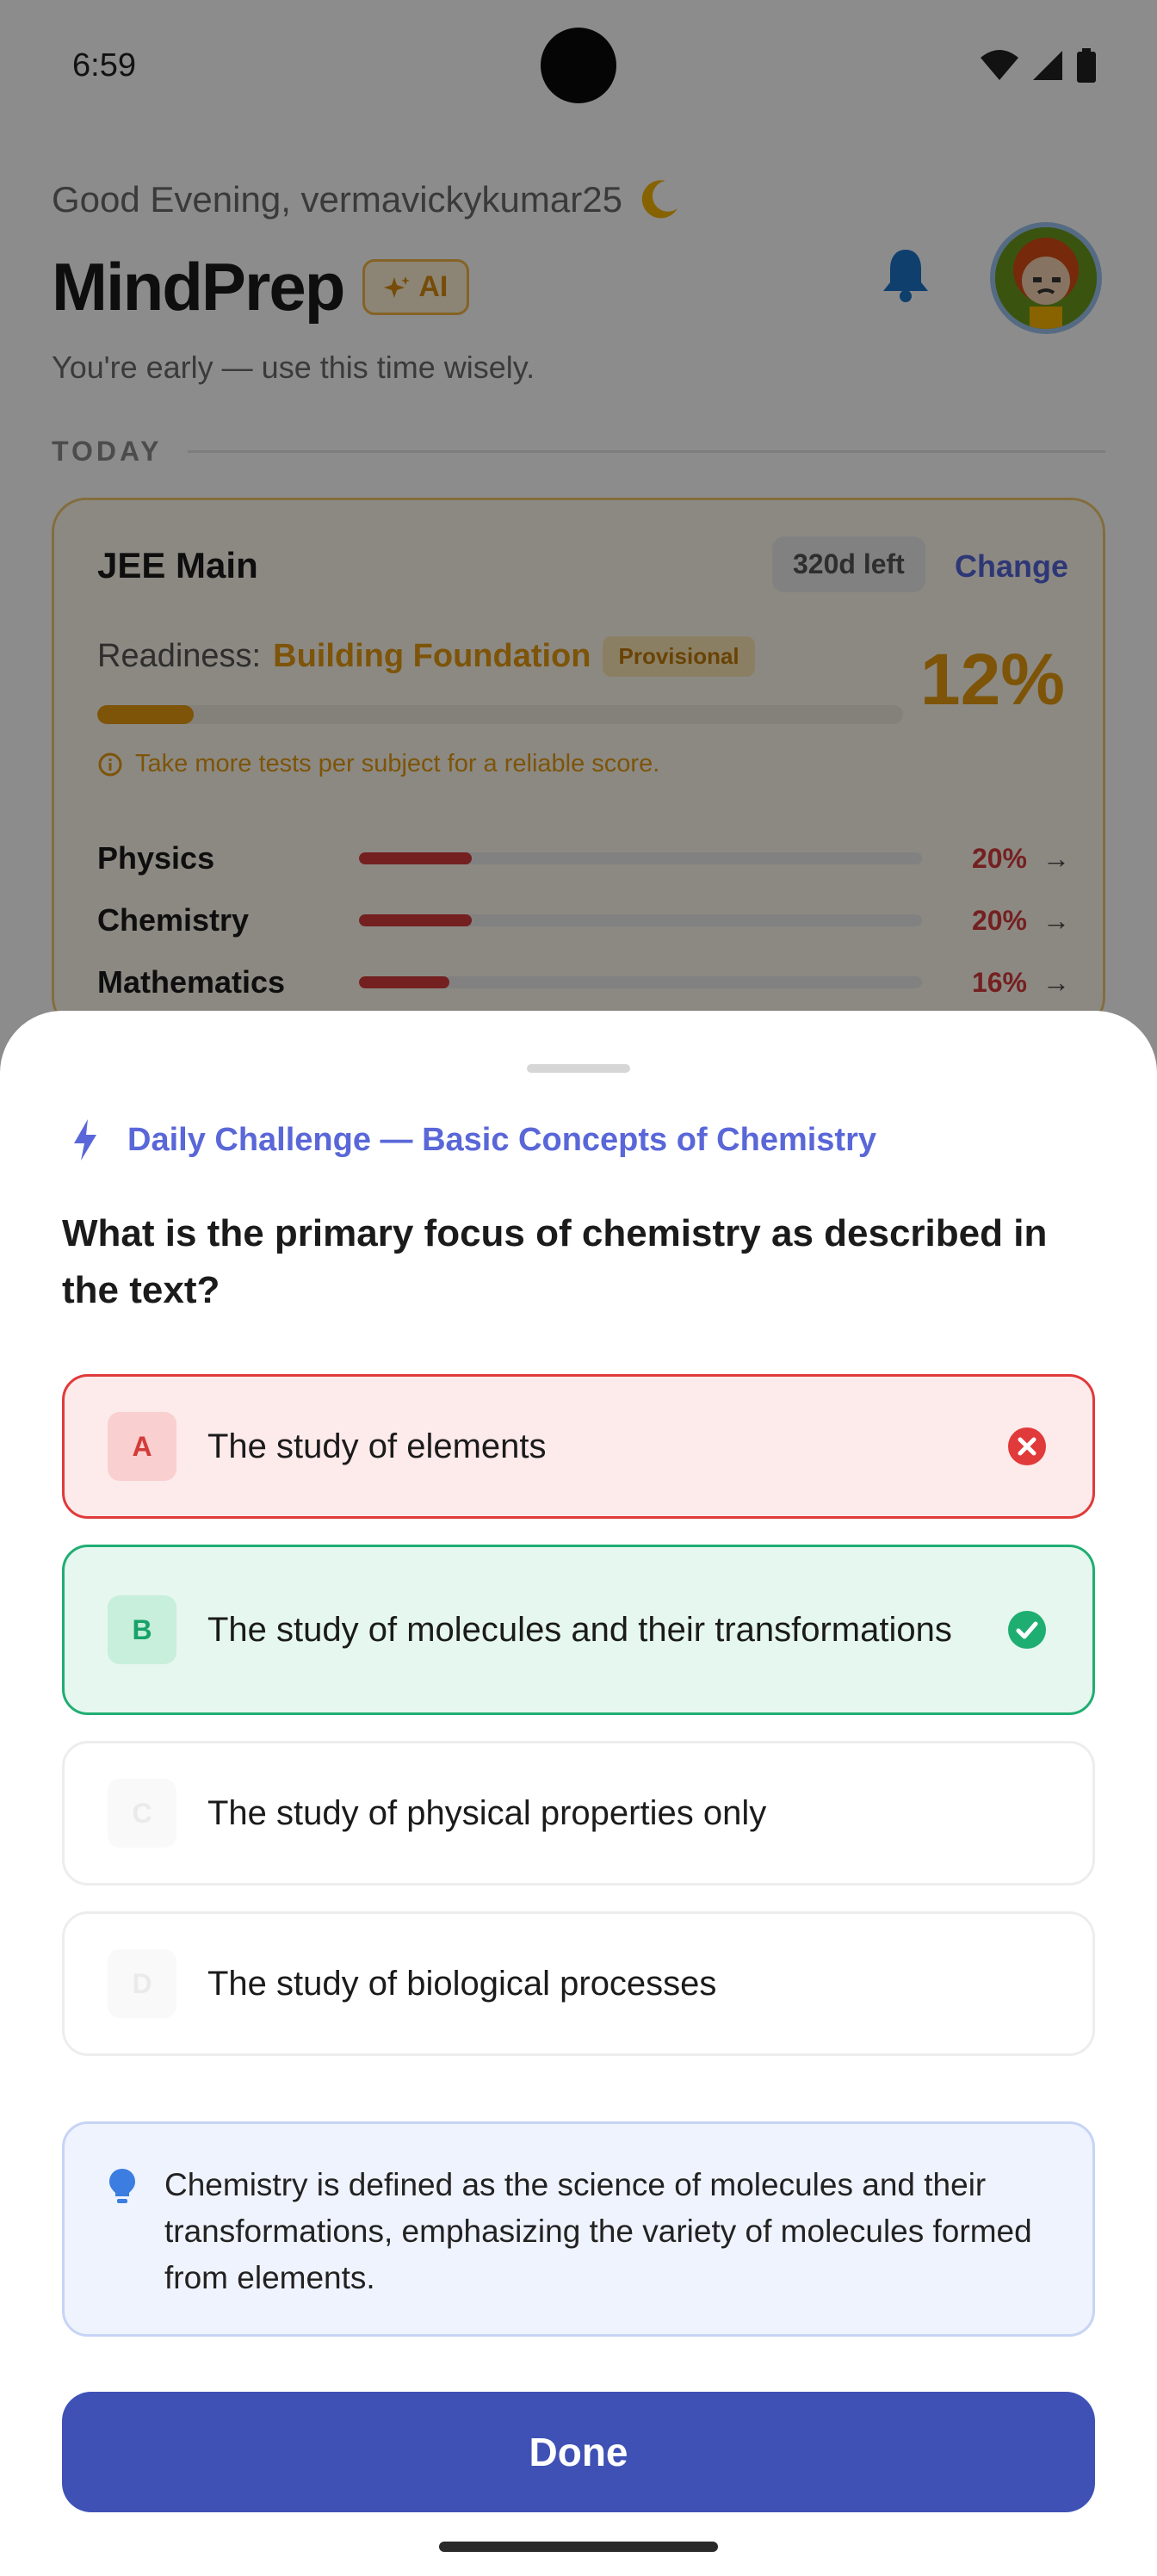 This screenshot has width=1157, height=2576. I want to click on lightbulb-icon, so click(122, 2186).